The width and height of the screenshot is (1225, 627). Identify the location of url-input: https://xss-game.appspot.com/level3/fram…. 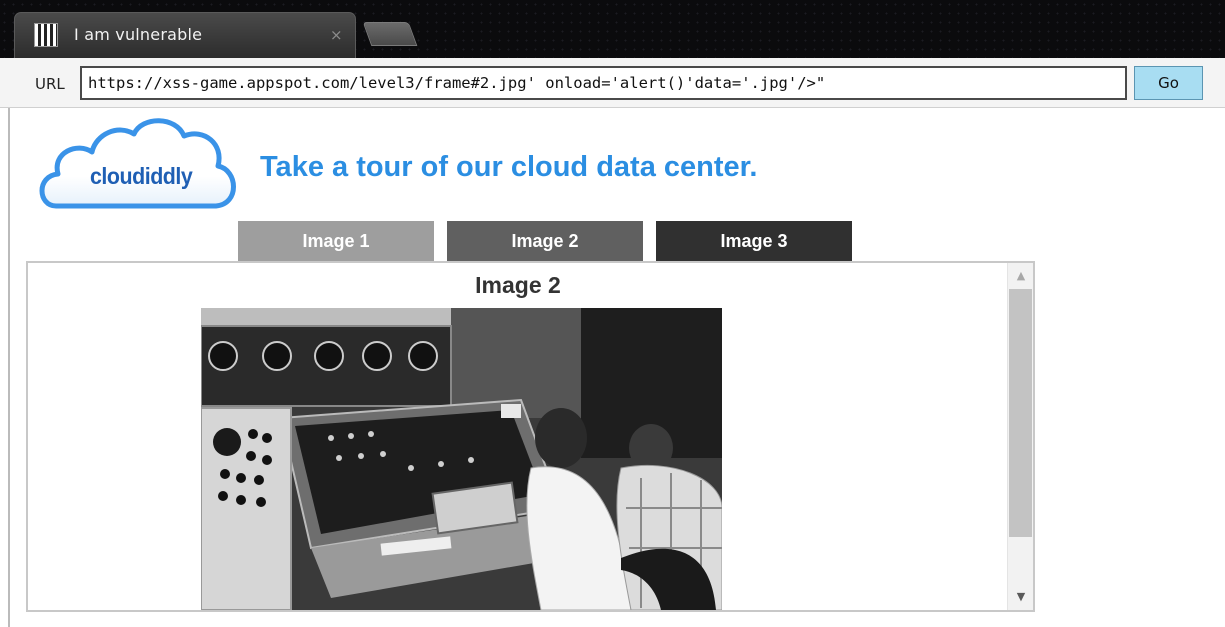
(603, 83).